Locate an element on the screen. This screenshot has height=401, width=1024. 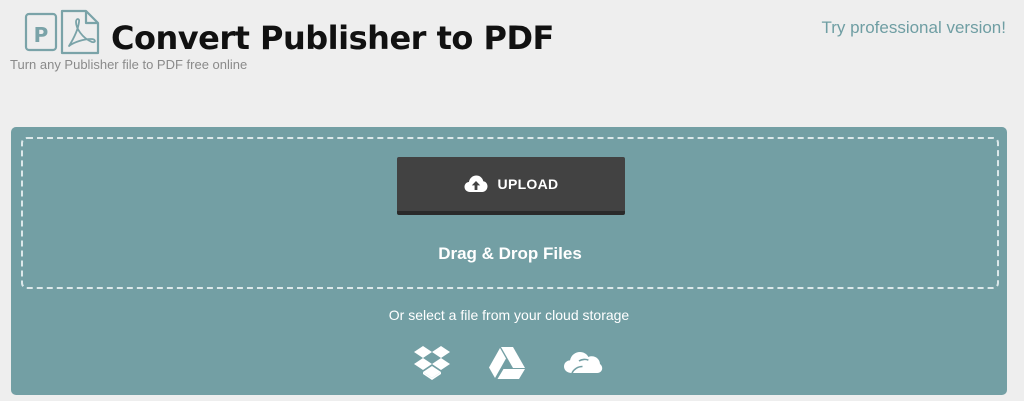
page-title: Convert Publisher to PDF is located at coordinates (332, 38).